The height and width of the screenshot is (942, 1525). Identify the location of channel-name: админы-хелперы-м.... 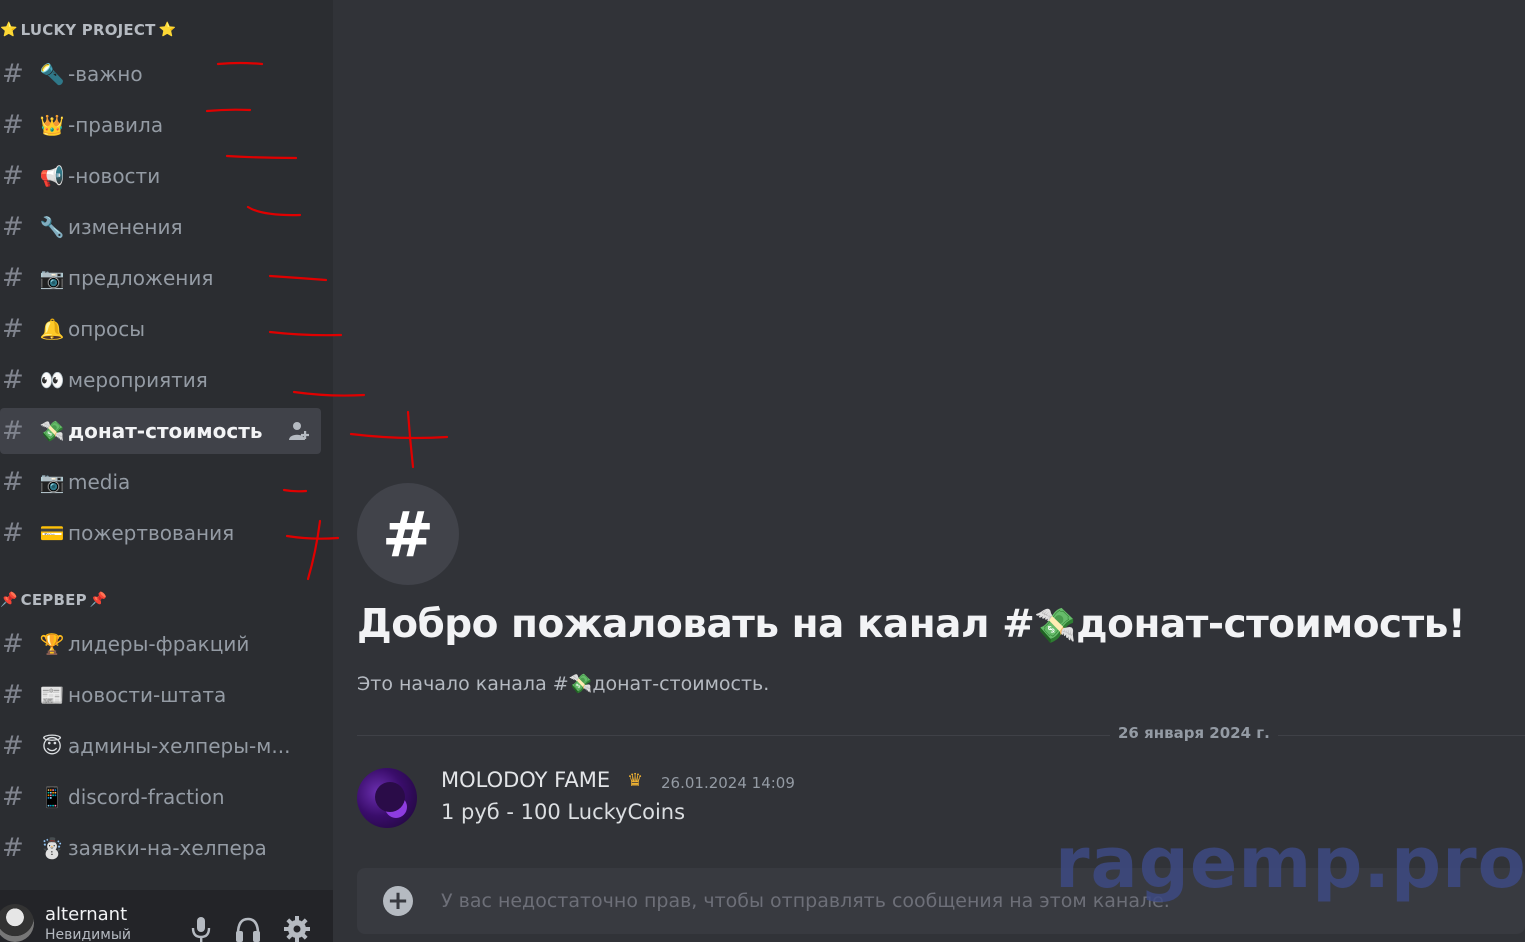
(179, 746).